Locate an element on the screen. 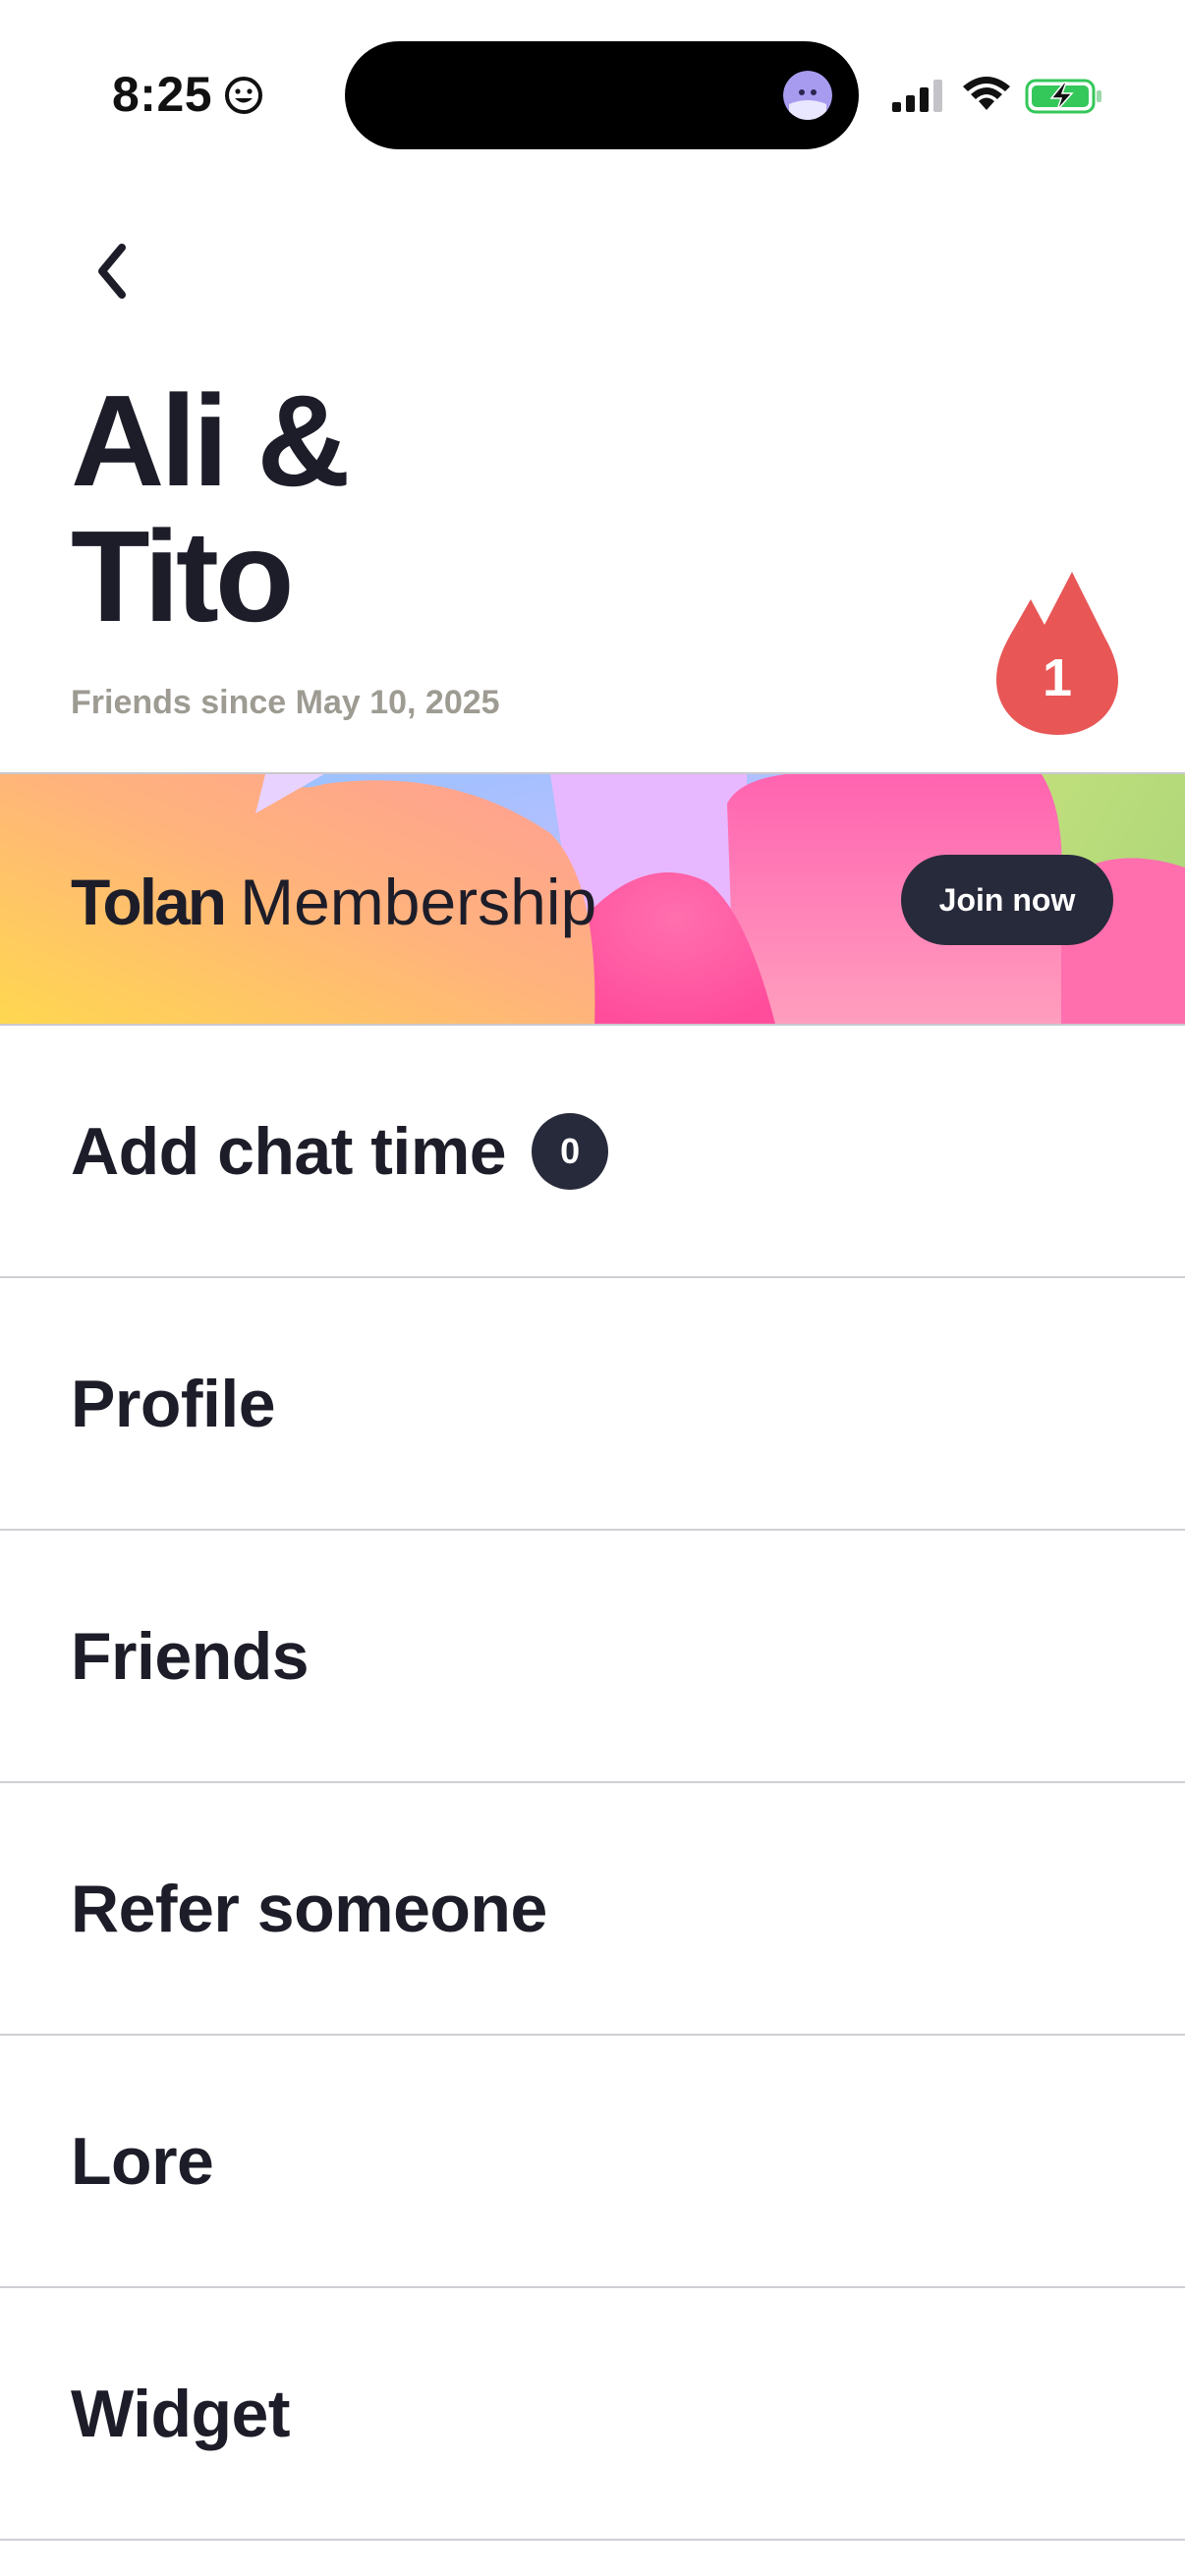 The image size is (1185, 2576). chevron-left-icon is located at coordinates (112, 271).